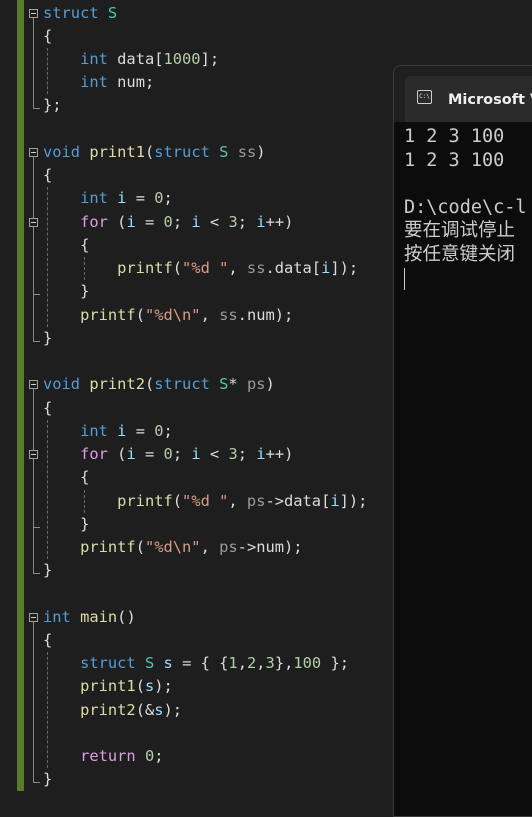  What do you see at coordinates (404, 279) in the screenshot?
I see `text-cursor` at bounding box center [404, 279].